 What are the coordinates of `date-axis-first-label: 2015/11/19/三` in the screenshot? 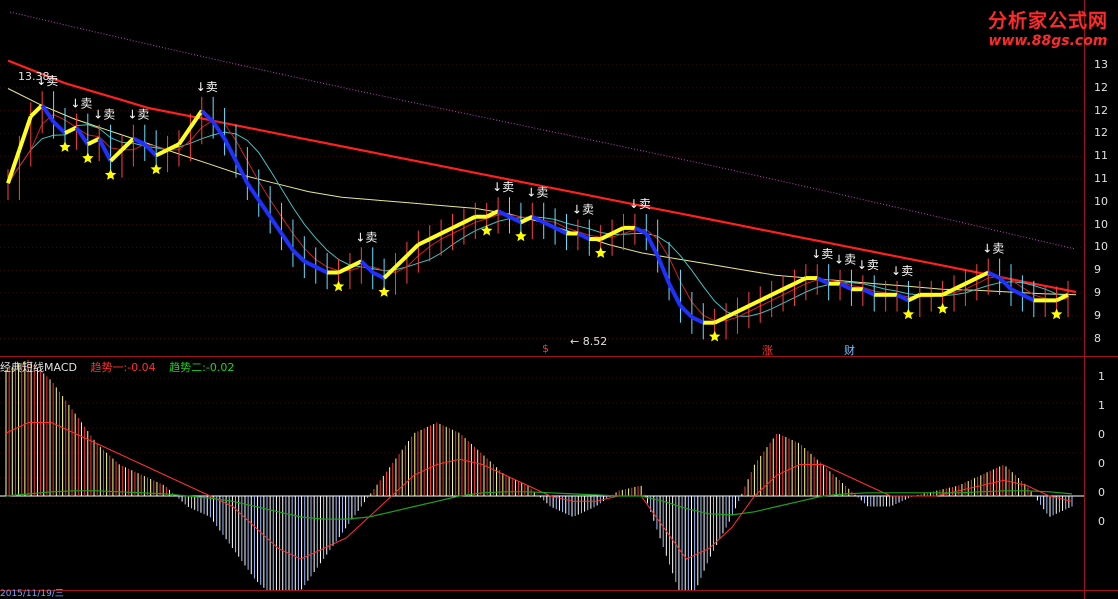 It's located at (32, 594).